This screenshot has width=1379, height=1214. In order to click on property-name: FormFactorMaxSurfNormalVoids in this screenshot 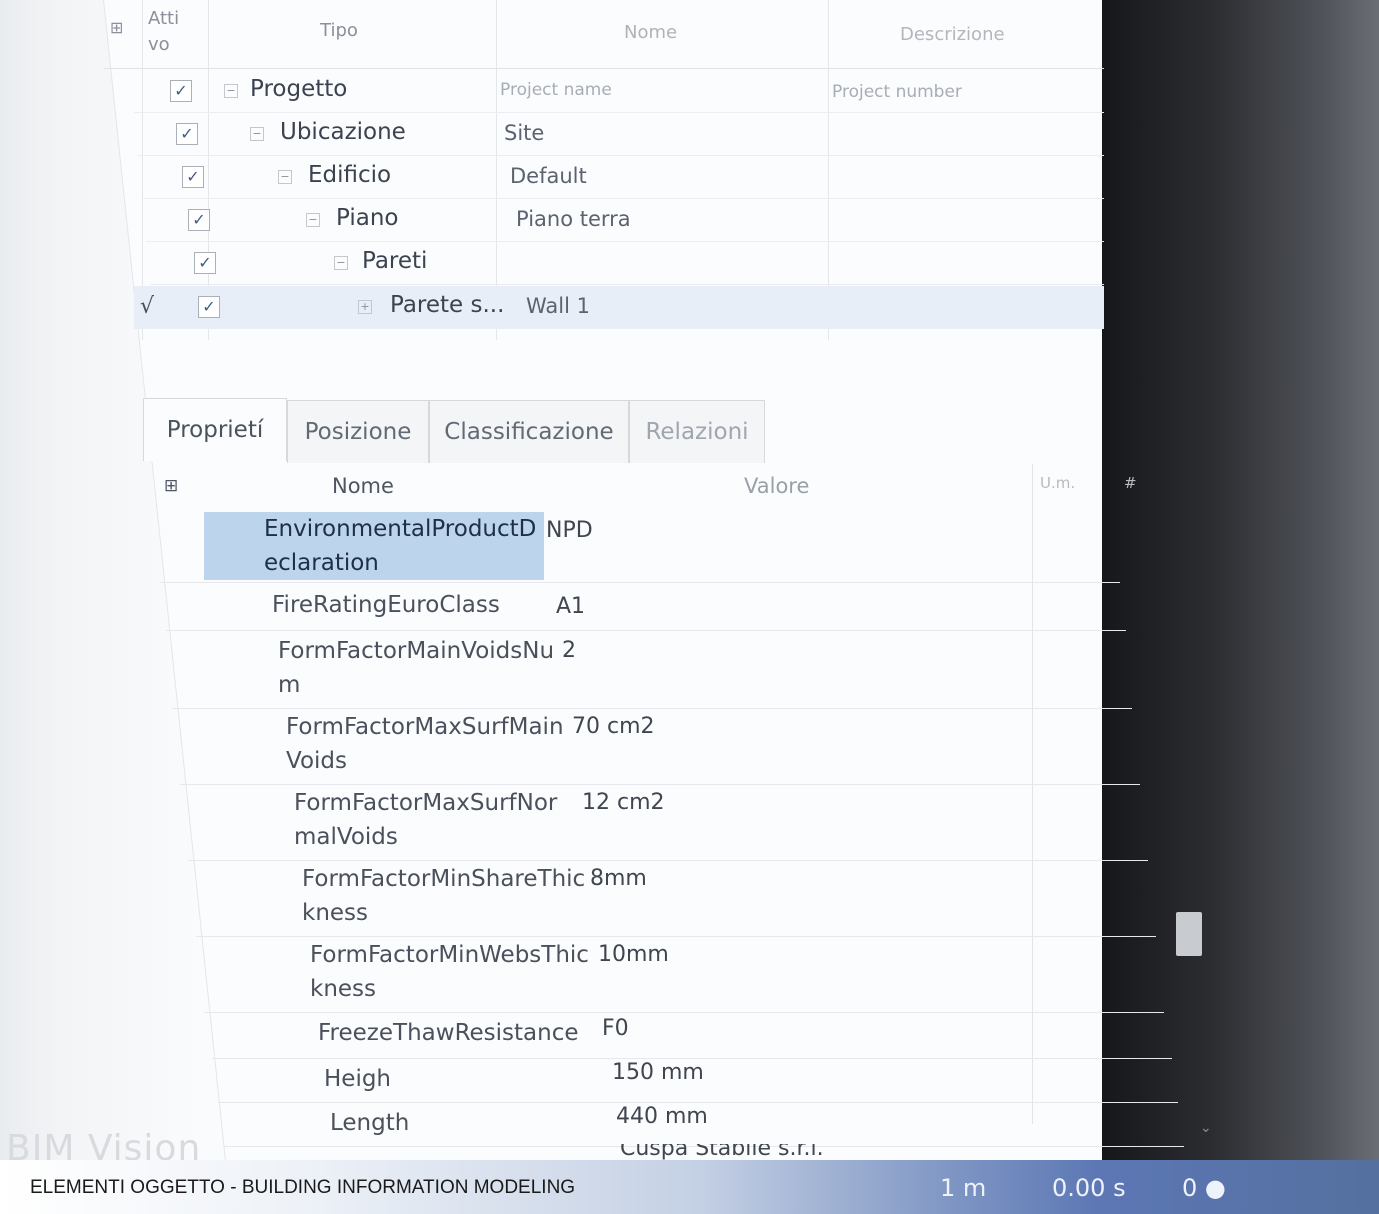, I will do `click(426, 820)`.